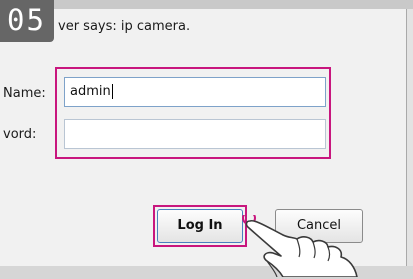  What do you see at coordinates (20, 134) in the screenshot?
I see `password-label: vord:` at bounding box center [20, 134].